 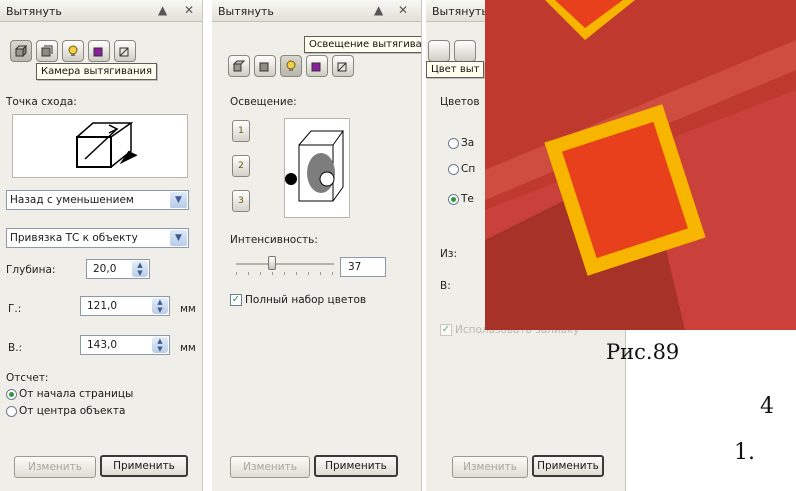 I want to click on checkbox-label: Полный набор цветов, so click(x=306, y=300).